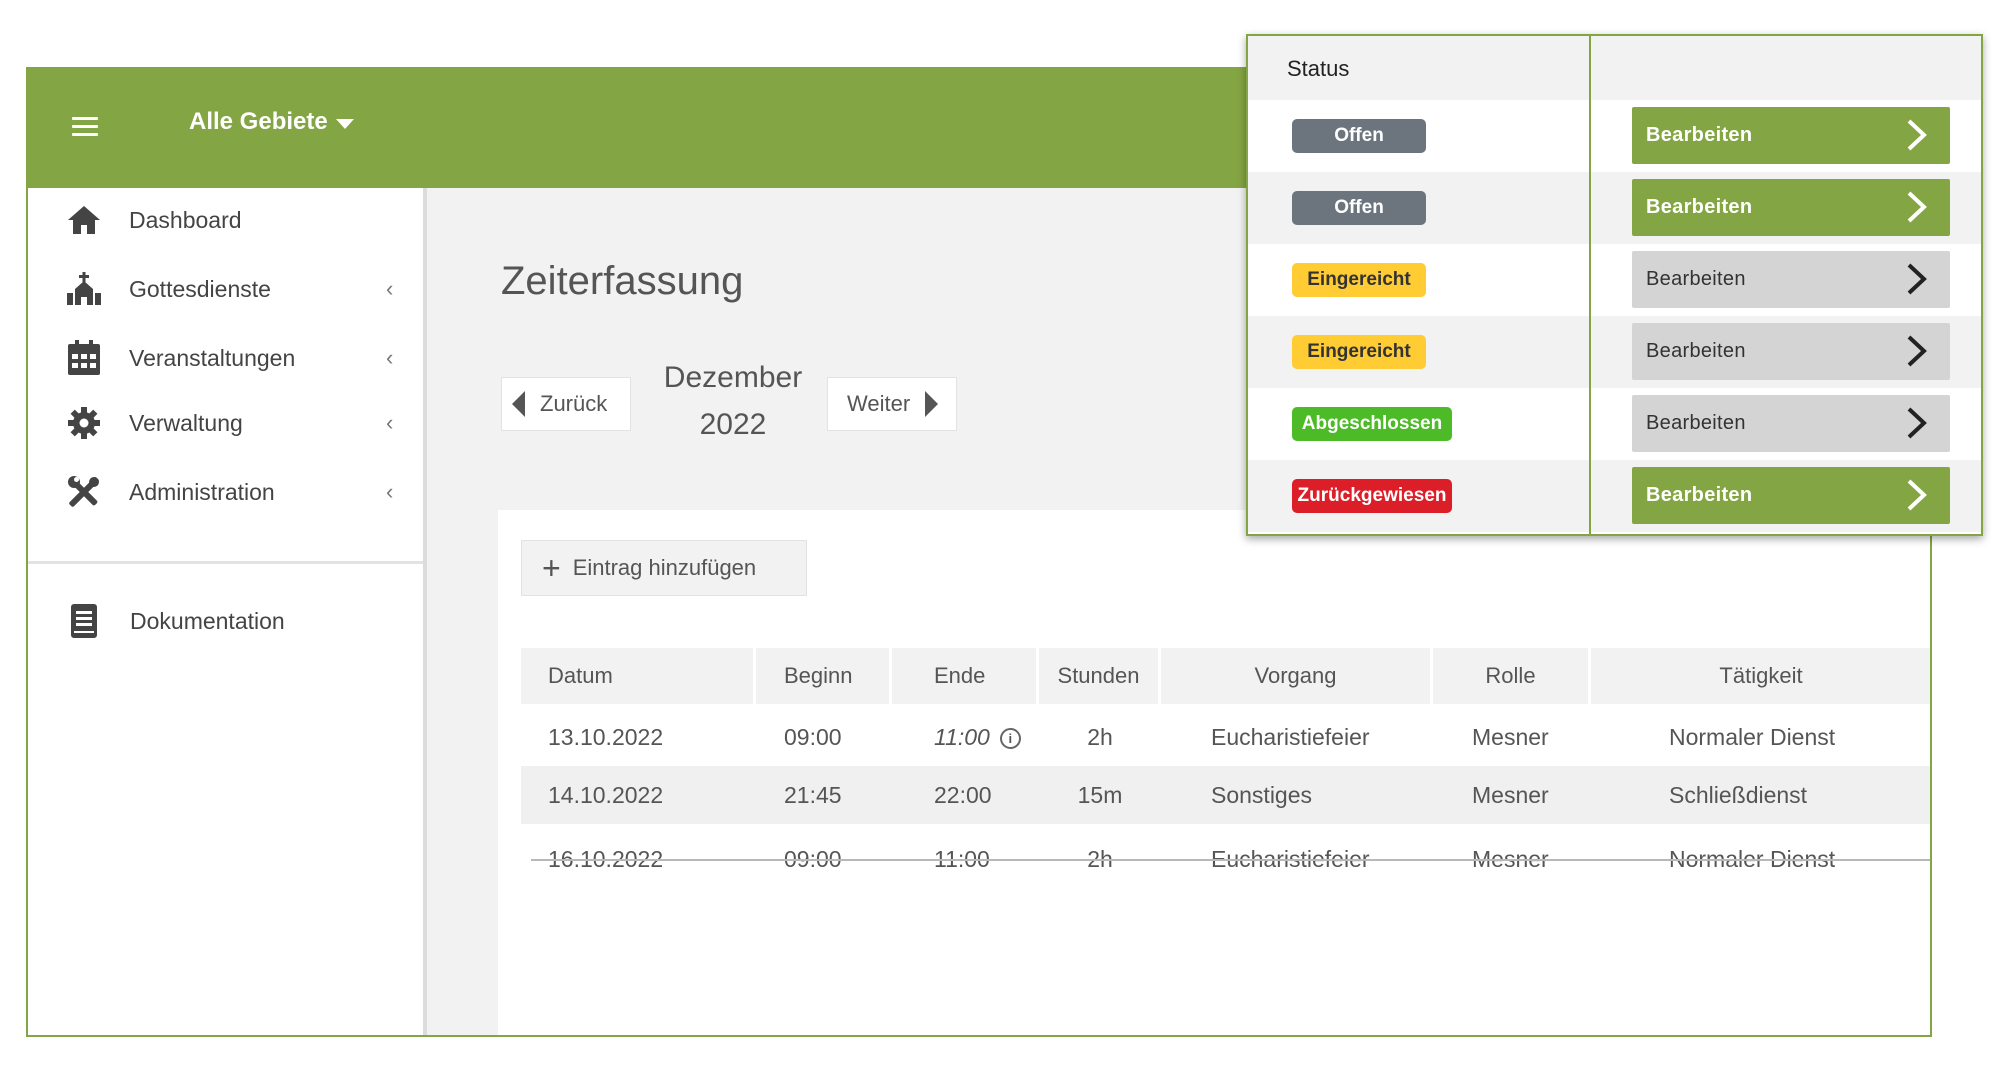 This screenshot has height=1084, width=1999. What do you see at coordinates (1318, 68) in the screenshot?
I see `status-column-header: Status` at bounding box center [1318, 68].